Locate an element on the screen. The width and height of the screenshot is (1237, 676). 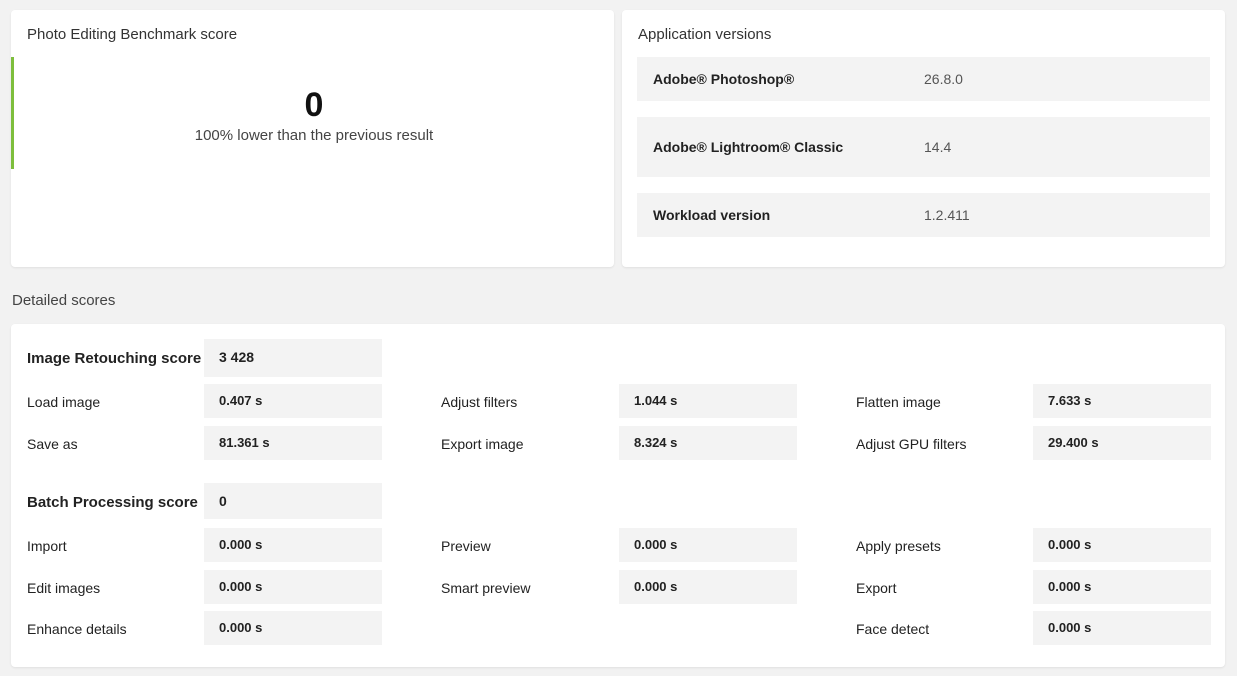
score-card-title: Photo Editing Benchmark score is located at coordinates (132, 34).